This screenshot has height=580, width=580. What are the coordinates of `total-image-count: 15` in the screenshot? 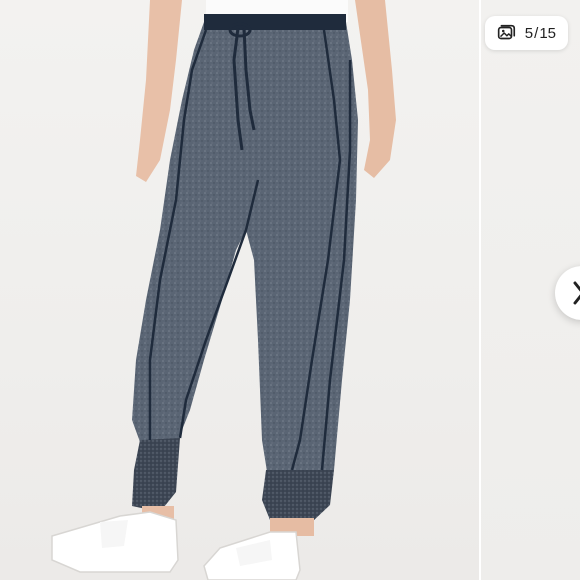 It's located at (547, 33).